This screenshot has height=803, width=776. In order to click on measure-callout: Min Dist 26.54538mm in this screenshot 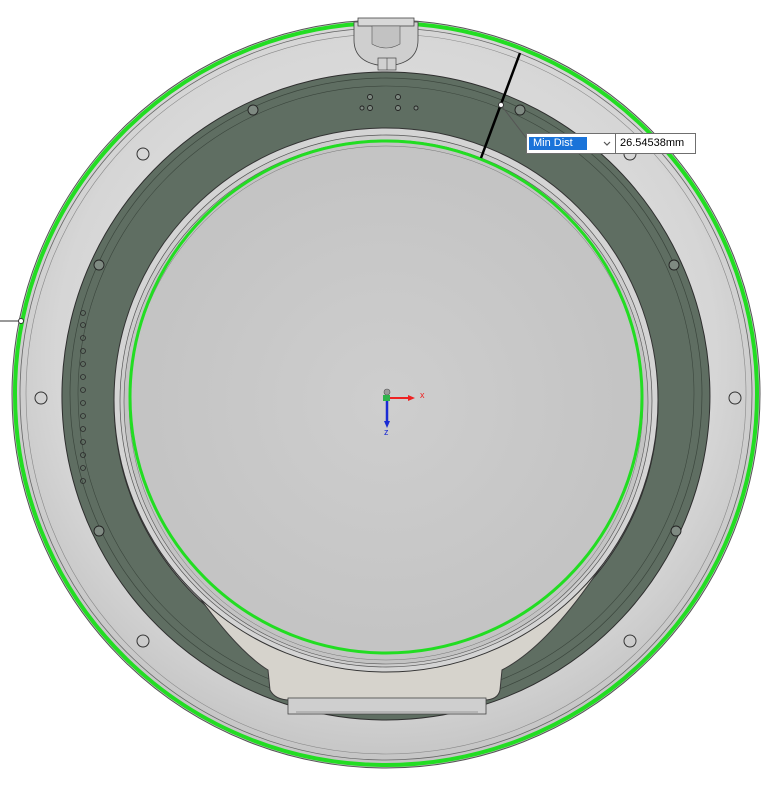, I will do `click(611, 143)`.